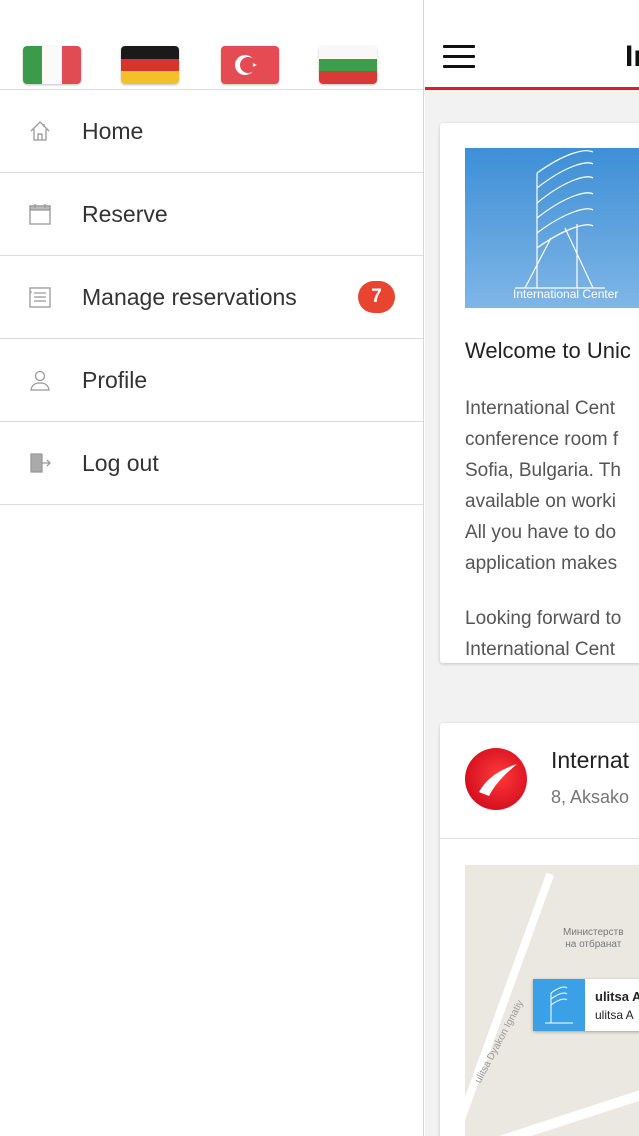 Image resolution: width=639 pixels, height=1136 pixels. What do you see at coordinates (590, 797) in the screenshot?
I see `location-address: 8, Aksako` at bounding box center [590, 797].